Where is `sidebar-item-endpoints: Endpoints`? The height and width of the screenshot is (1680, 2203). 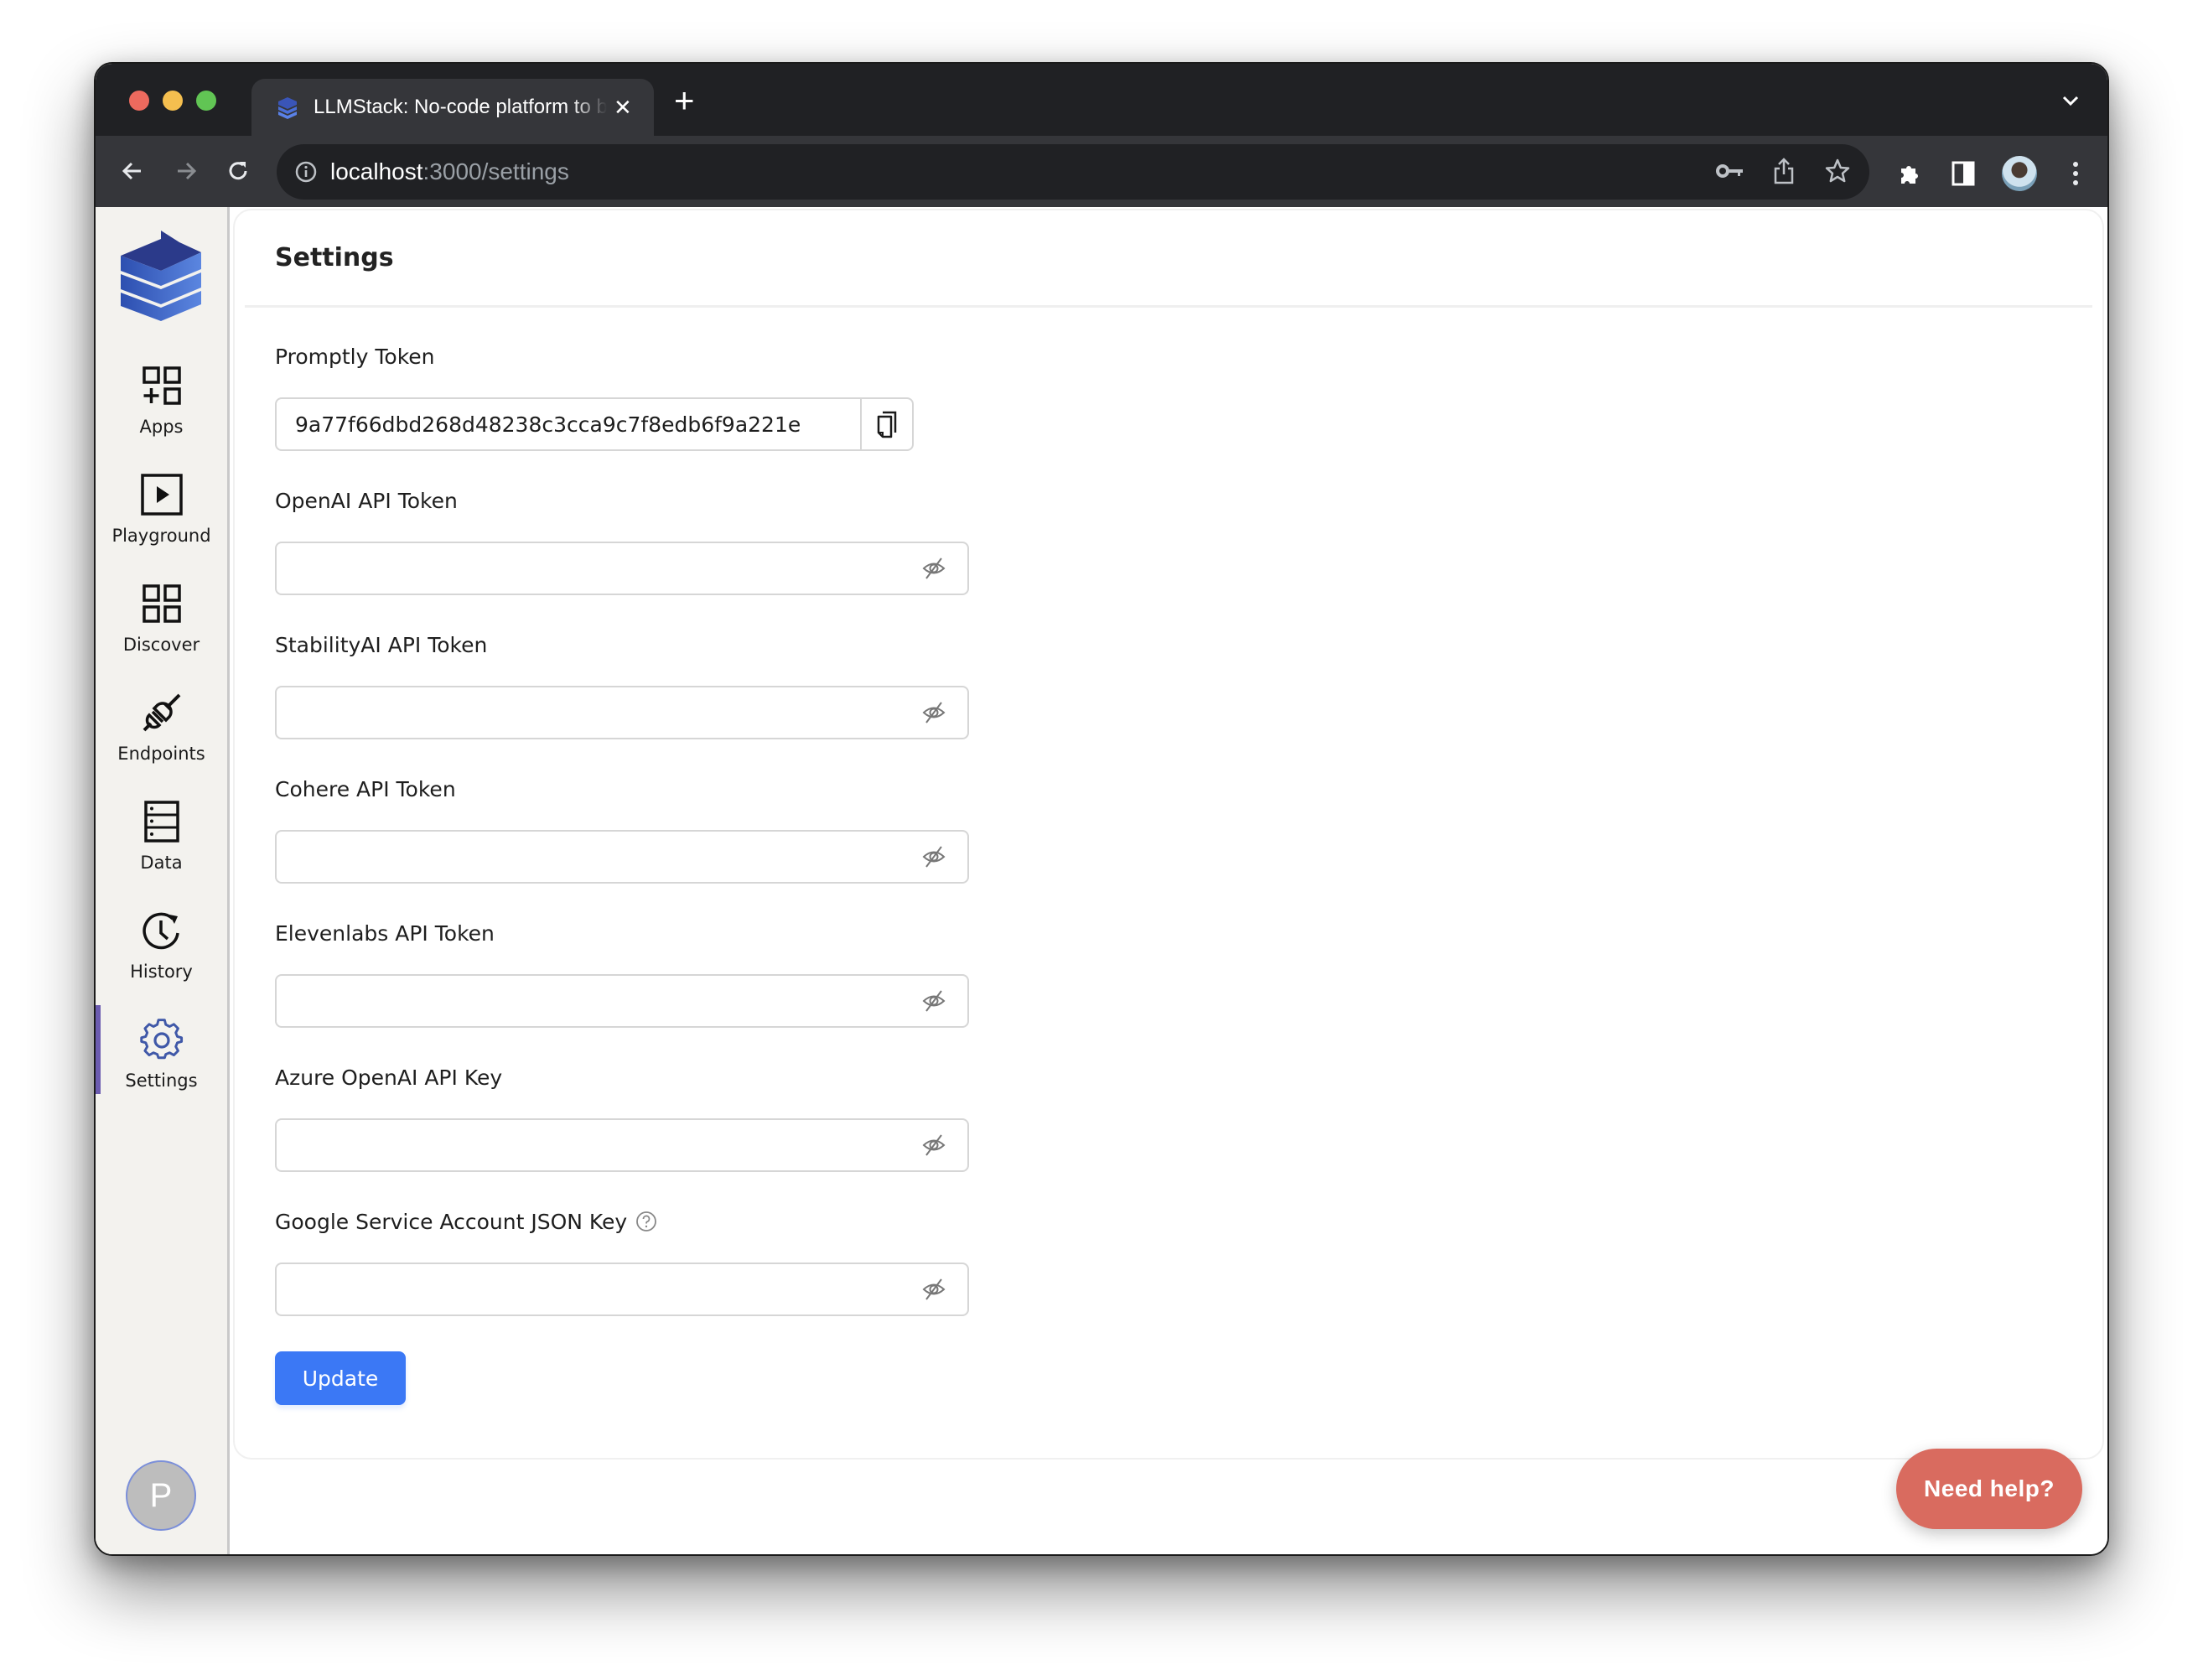 sidebar-item-endpoints: Endpoints is located at coordinates (161, 732).